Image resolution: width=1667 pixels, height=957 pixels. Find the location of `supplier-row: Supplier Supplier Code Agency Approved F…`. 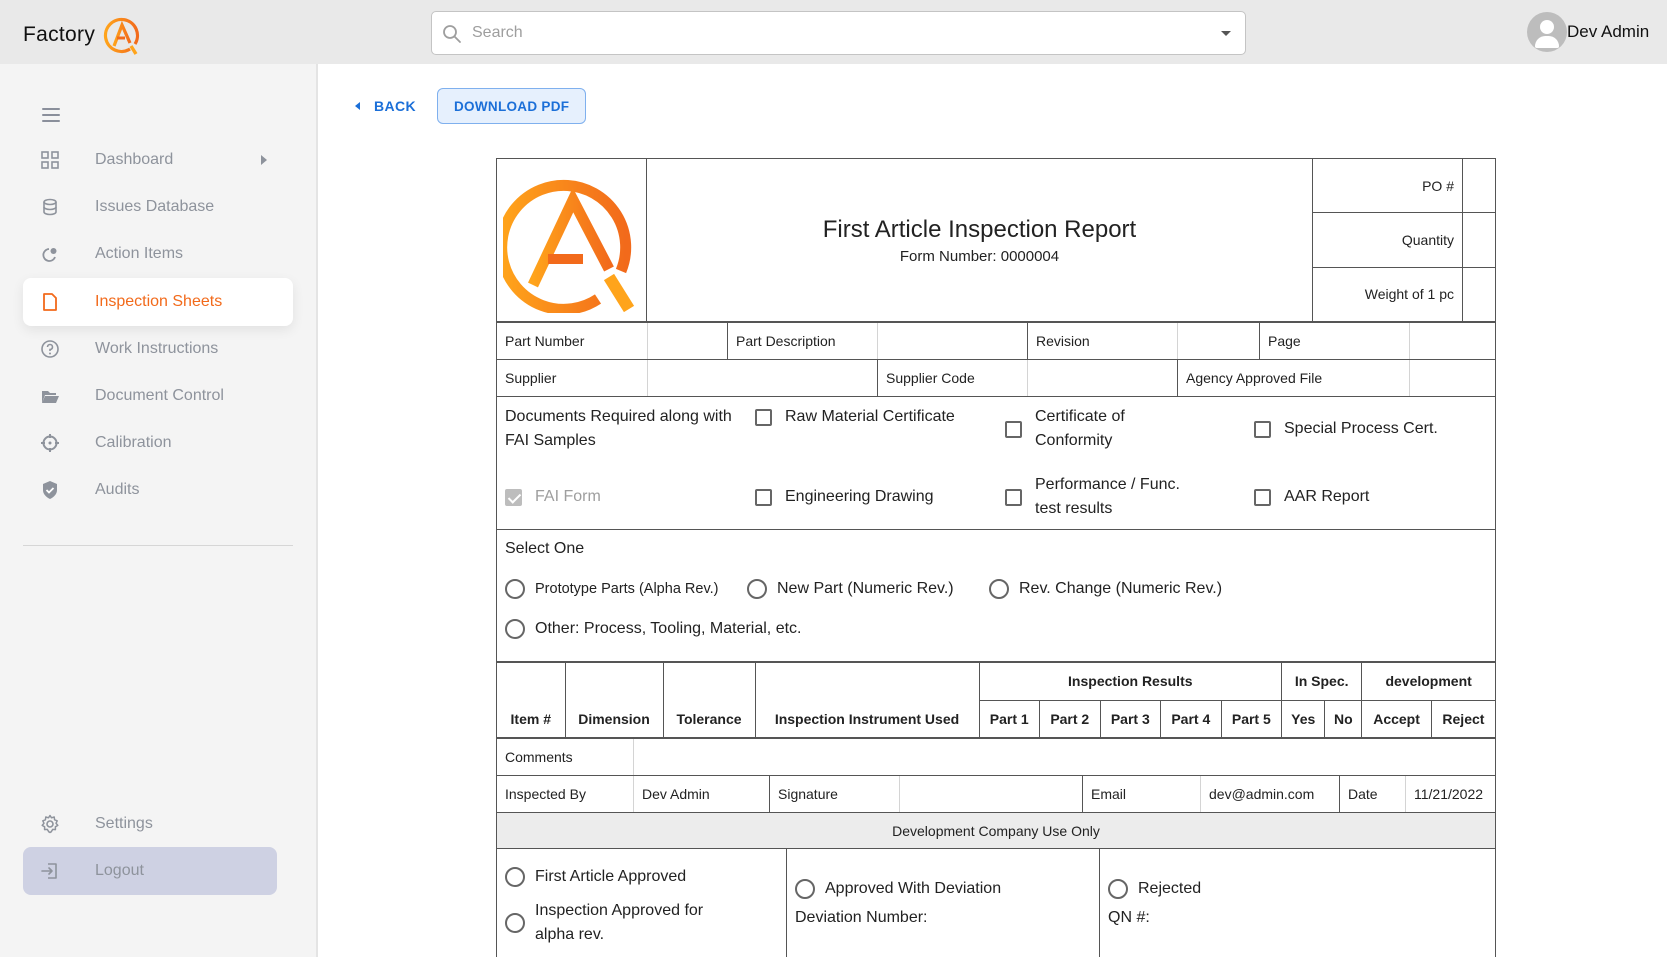

supplier-row: Supplier Supplier Code Agency Approved F… is located at coordinates (996, 378).